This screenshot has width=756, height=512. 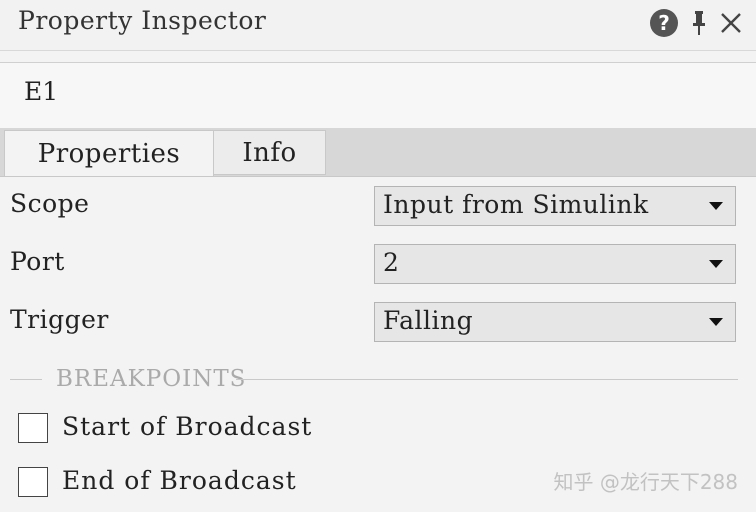 I want to click on scope-value: Input from Simulink, so click(x=516, y=204).